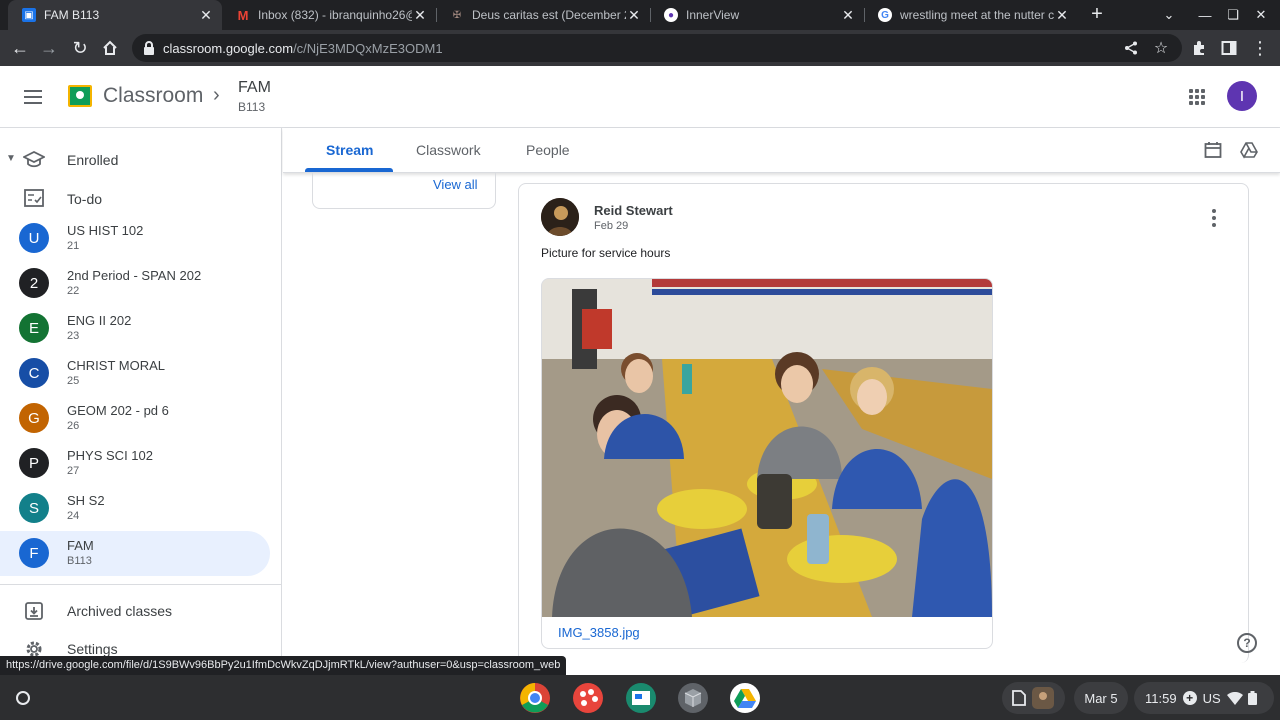 This screenshot has height=720, width=1280. Describe the element at coordinates (149, 48) in the screenshot. I see `lock-icon` at that location.